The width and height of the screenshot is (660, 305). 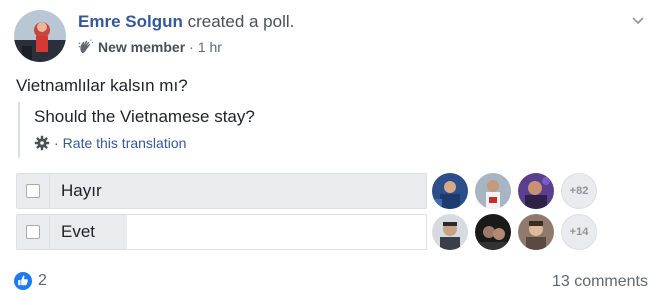 What do you see at coordinates (221, 191) in the screenshot?
I see `poll-option-hayir: Hayır` at bounding box center [221, 191].